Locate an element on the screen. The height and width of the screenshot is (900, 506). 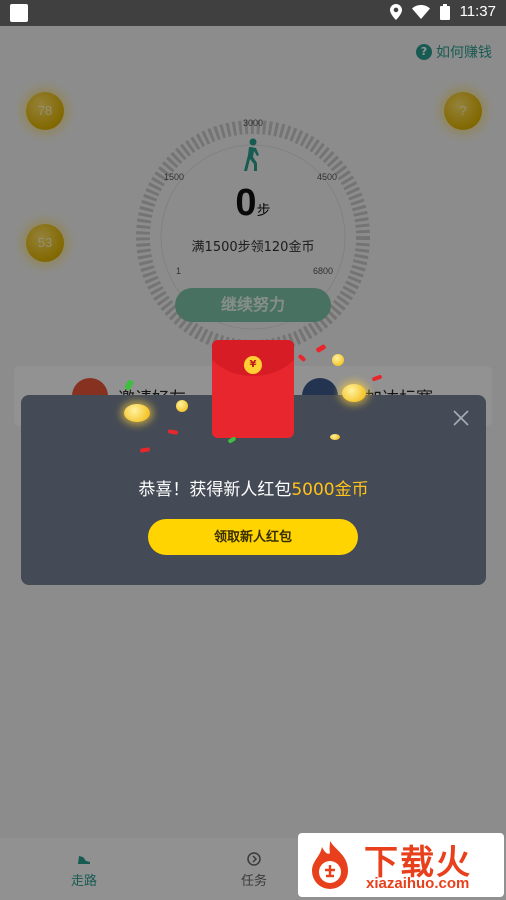
location-icon is located at coordinates (395, 11).